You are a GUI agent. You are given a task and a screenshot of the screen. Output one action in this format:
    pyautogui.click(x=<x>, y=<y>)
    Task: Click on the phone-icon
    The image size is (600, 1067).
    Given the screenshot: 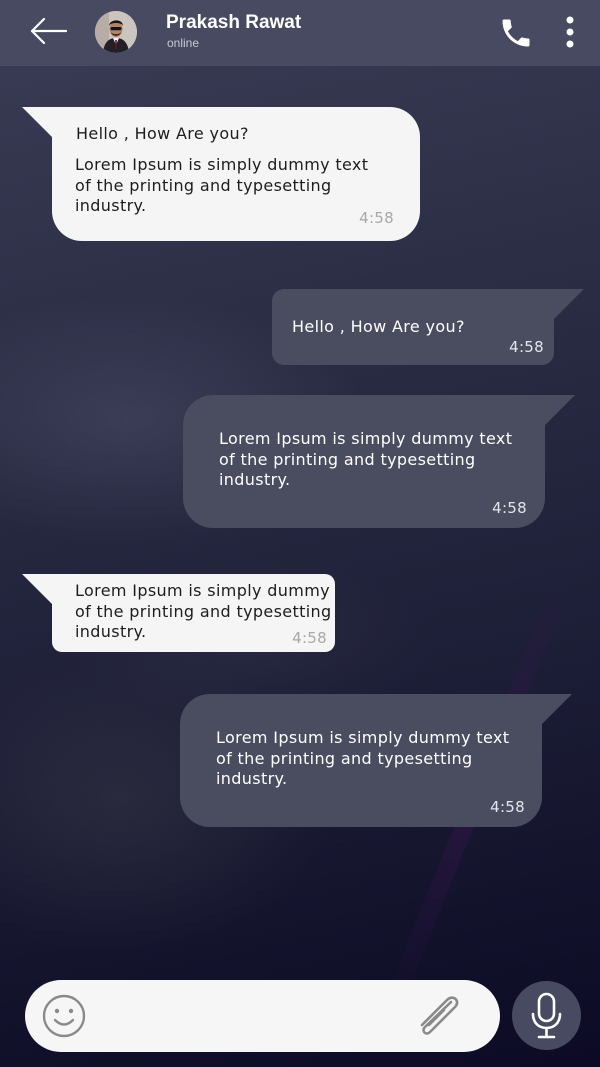 What is the action you would take?
    pyautogui.click(x=516, y=33)
    